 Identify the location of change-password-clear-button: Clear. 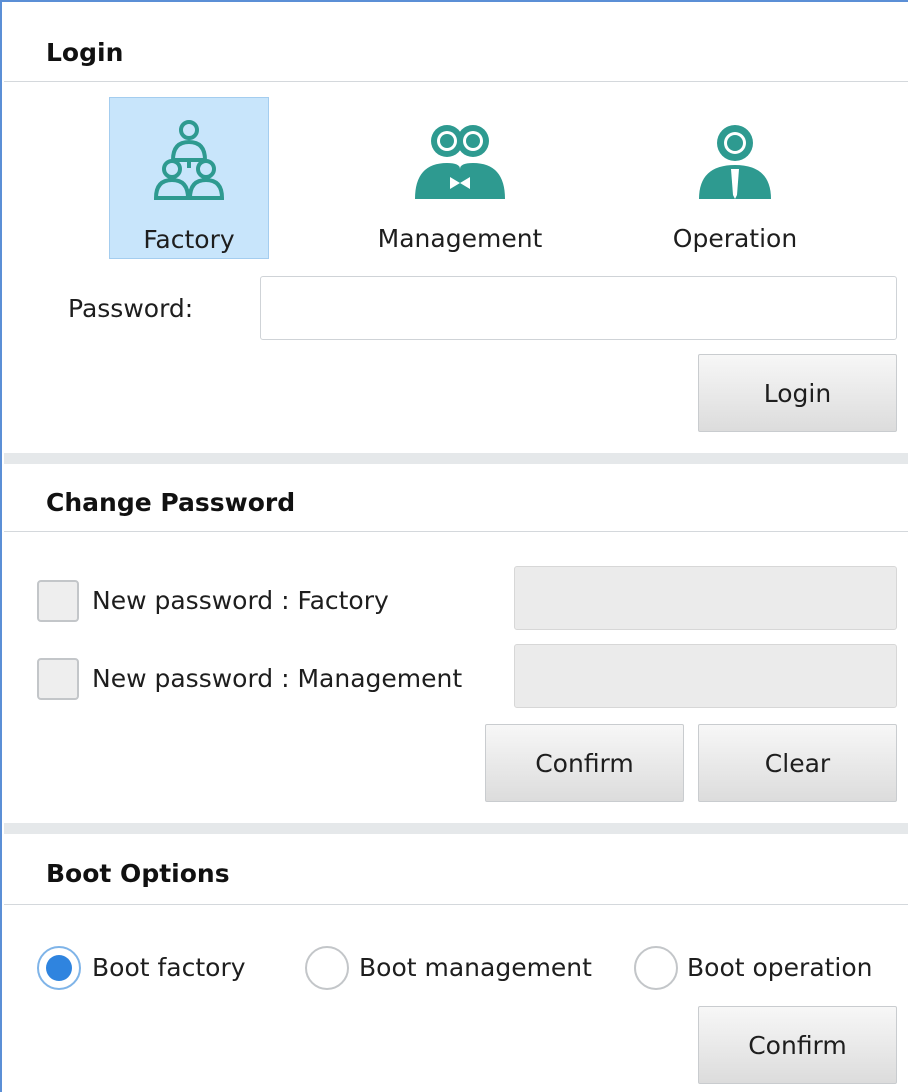
(797, 763).